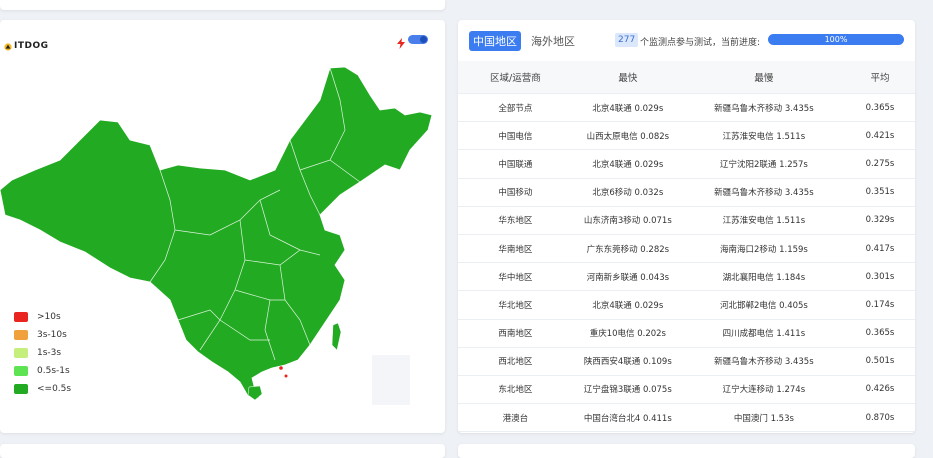 Image resolution: width=933 pixels, height=458 pixels. Describe the element at coordinates (627, 77) in the screenshot. I see `column-header-fastest: 最快` at that location.